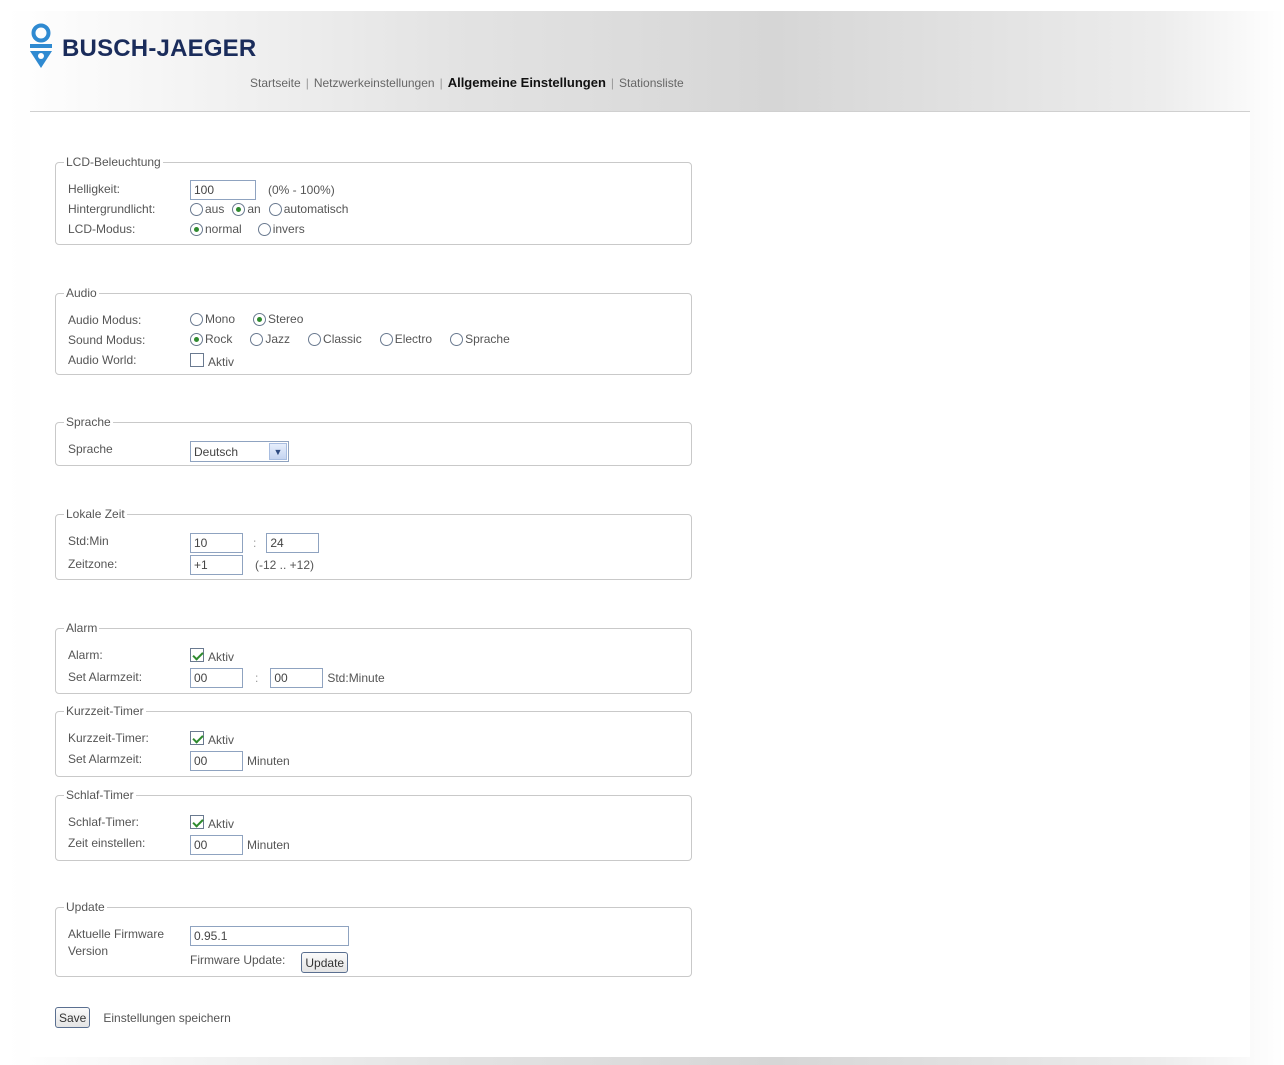 This screenshot has width=1284, height=1065. Describe the element at coordinates (212, 655) in the screenshot. I see `alarm-checkbox-option: Aktiv` at that location.